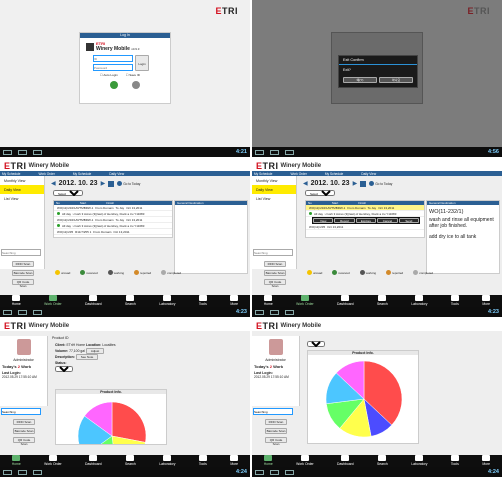 Image resolution: width=502 pixels, height=477 pixels. Describe the element at coordinates (113, 58) in the screenshot. I see `id-input` at that location.